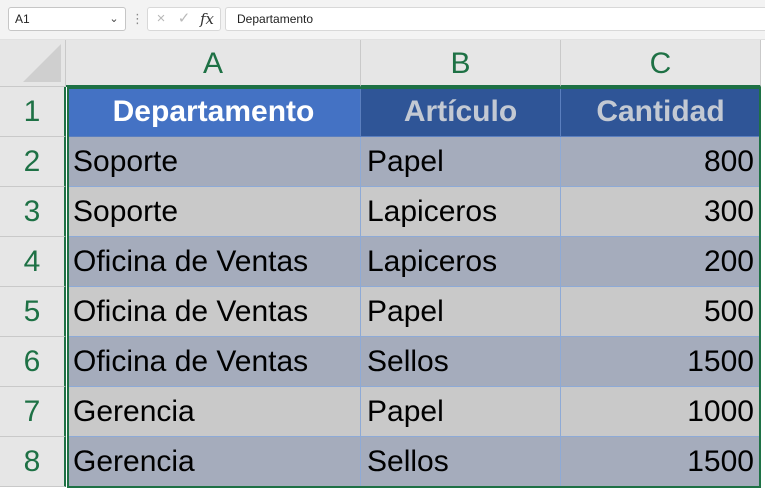  Describe the element at coordinates (214, 212) in the screenshot. I see `cell-a3: Soporte` at that location.